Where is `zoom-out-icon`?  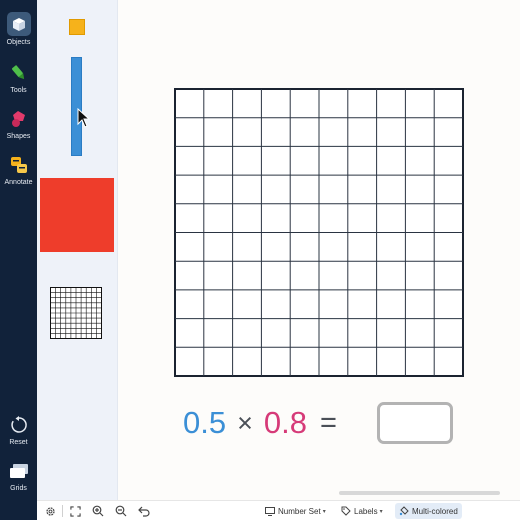 zoom-out-icon is located at coordinates (121, 511).